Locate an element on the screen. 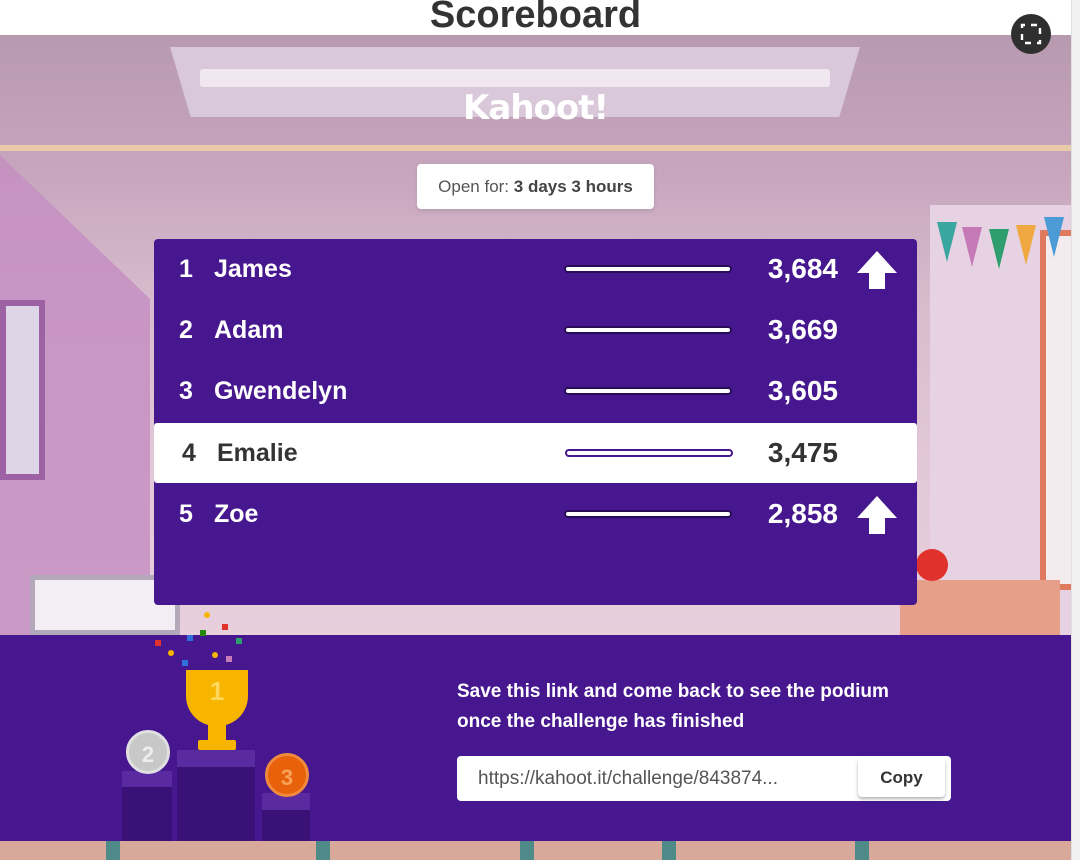  player-rank: 2 is located at coordinates (186, 330).